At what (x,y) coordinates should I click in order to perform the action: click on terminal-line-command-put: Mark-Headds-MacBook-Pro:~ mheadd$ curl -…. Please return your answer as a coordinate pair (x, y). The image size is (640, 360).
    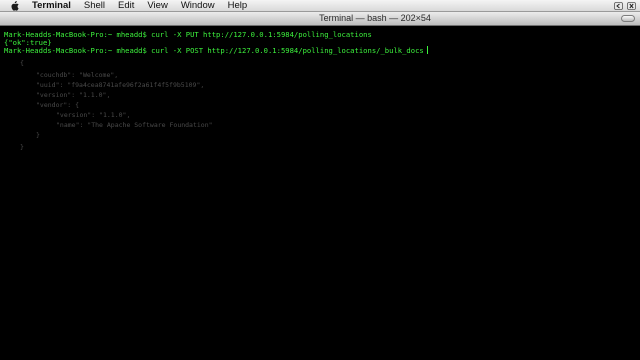
    Looking at the image, I should click on (188, 34).